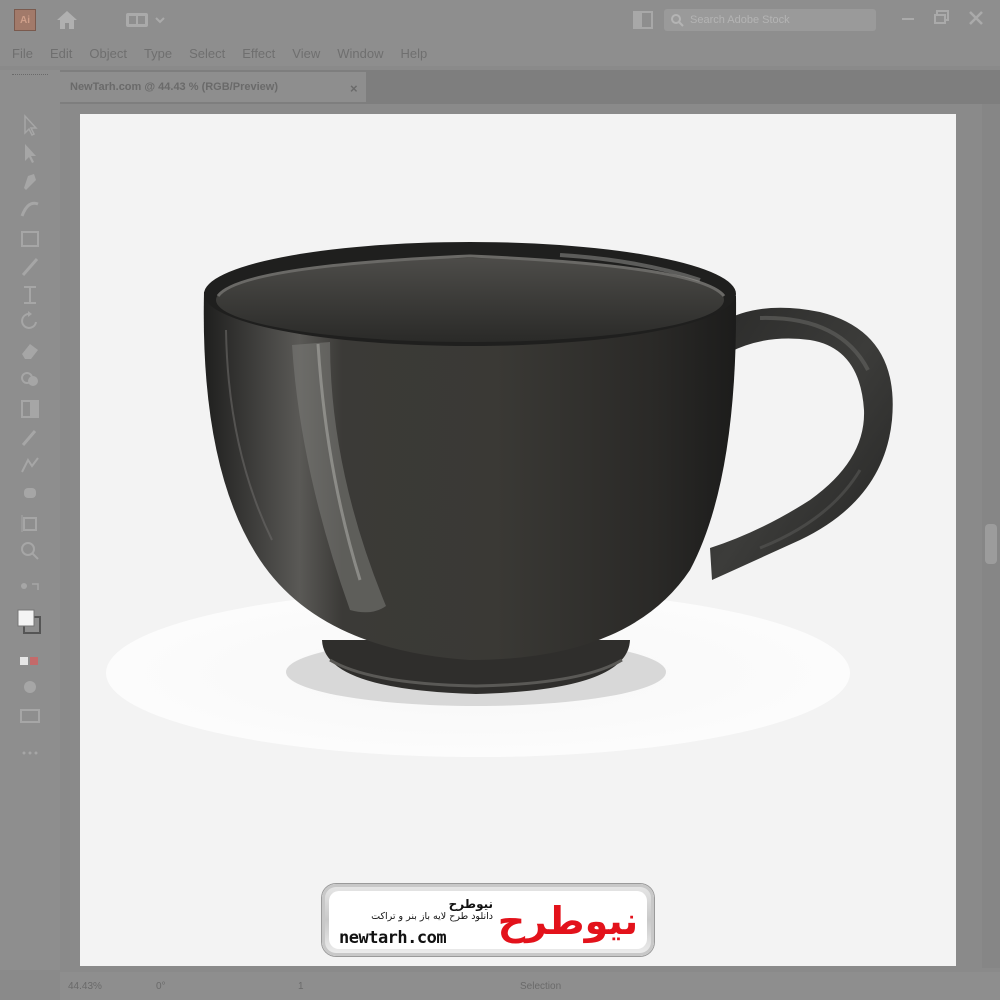 The width and height of the screenshot is (1000, 1000). What do you see at coordinates (30, 715) in the screenshot?
I see `screen-mode-icon` at bounding box center [30, 715].